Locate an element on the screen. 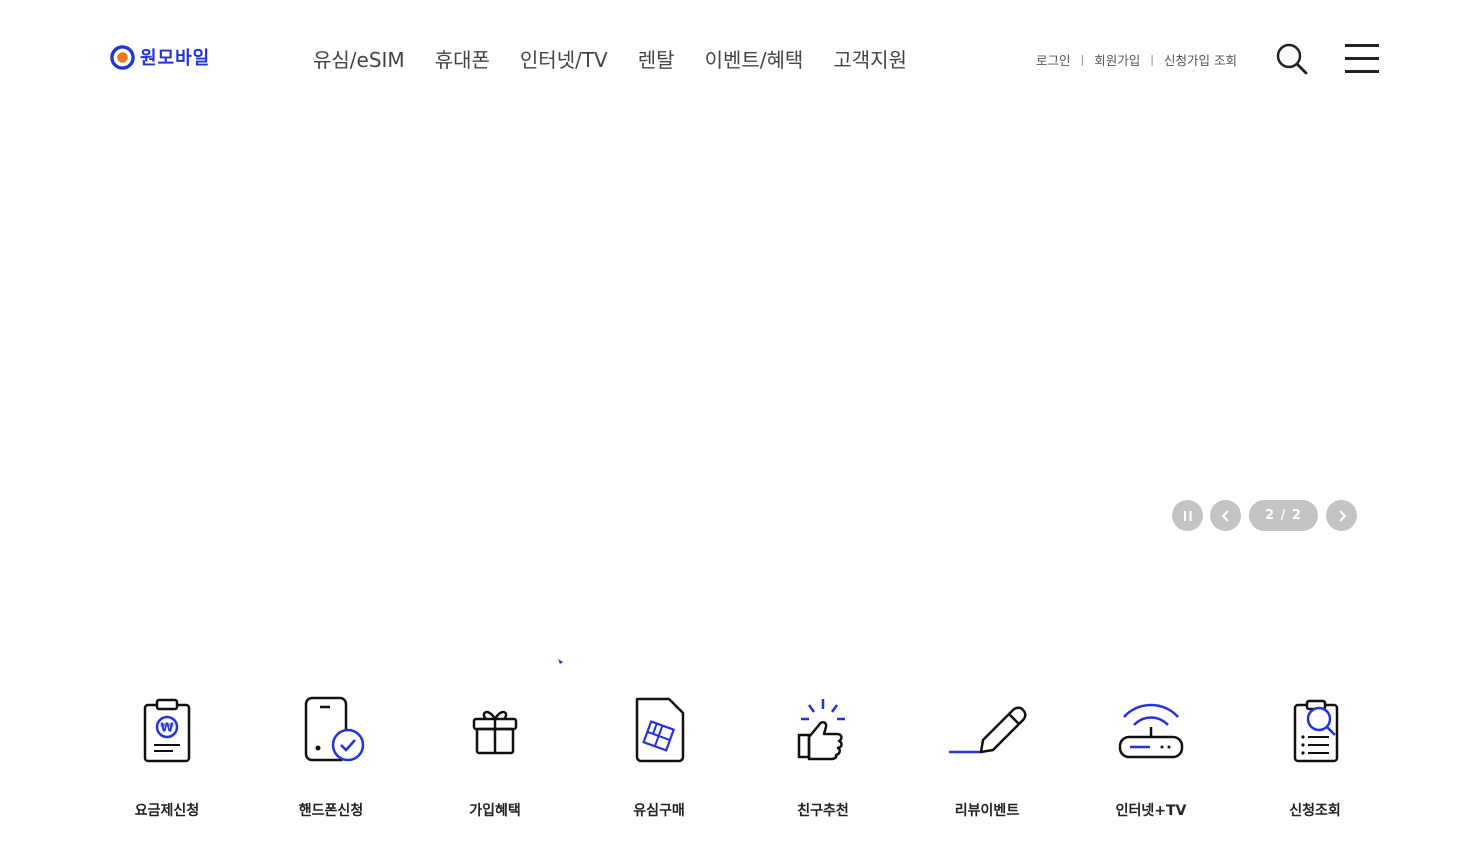 The width and height of the screenshot is (1483, 860). nav-item-internet-tv: 인터넷/TV is located at coordinates (564, 60).